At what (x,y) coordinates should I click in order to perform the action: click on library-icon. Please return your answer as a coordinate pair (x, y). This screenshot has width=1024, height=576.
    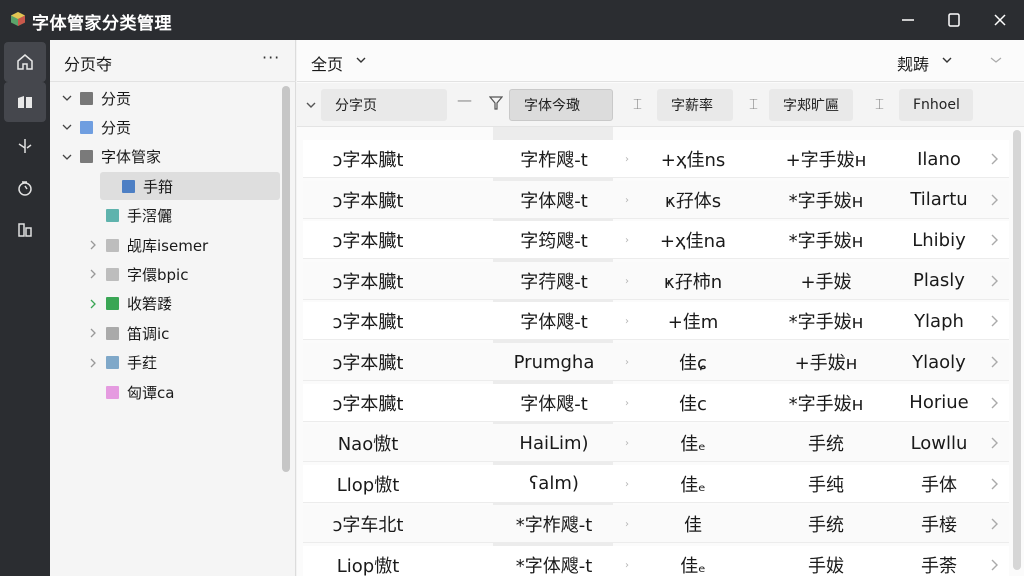
    Looking at the image, I should click on (25, 102).